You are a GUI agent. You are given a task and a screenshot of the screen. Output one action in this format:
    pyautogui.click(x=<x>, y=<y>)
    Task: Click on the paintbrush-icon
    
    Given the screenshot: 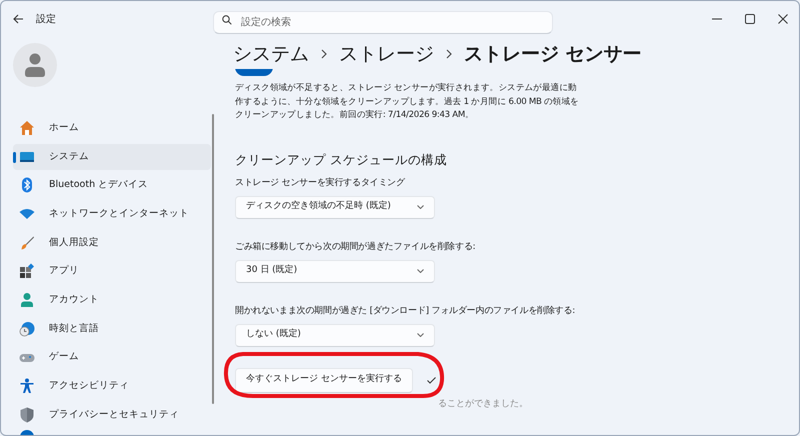 What is the action you would take?
    pyautogui.click(x=27, y=242)
    